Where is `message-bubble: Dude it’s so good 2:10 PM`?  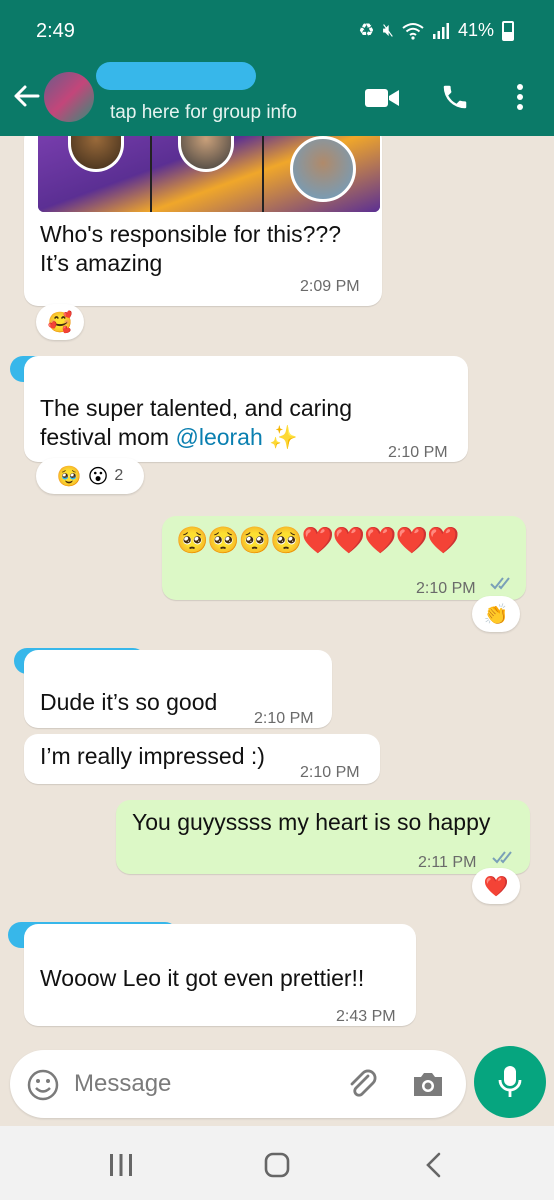
message-bubble: Dude it’s so good 2:10 PM is located at coordinates (178, 689).